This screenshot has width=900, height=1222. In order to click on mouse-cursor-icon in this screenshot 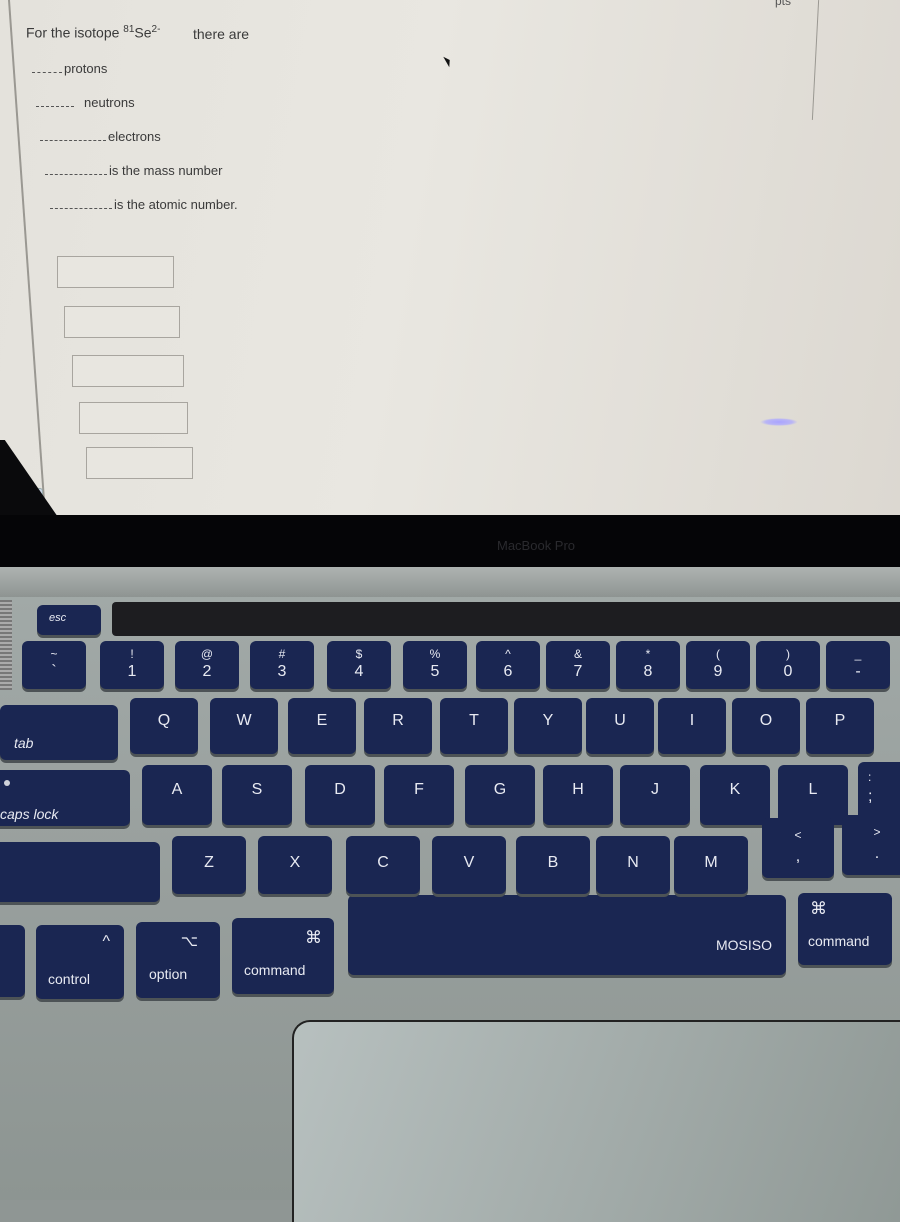, I will do `click(448, 61)`.